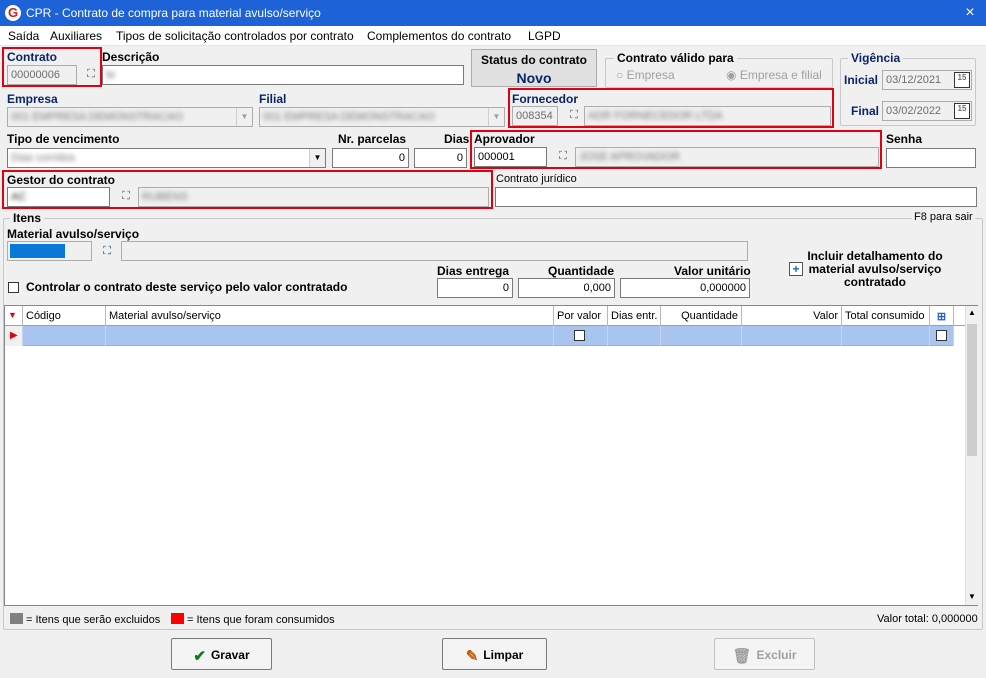 Image resolution: width=986 pixels, height=678 pixels. Describe the element at coordinates (14, 316) in the screenshot. I see `sort-icon: ▼` at that location.